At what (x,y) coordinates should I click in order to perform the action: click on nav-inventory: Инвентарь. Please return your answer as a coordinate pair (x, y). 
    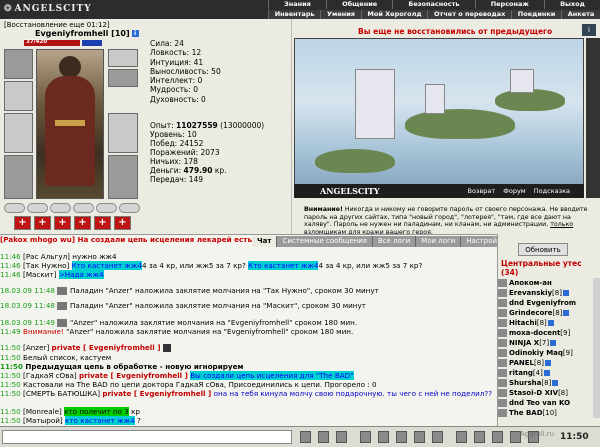
    Looking at the image, I should click on (294, 14).